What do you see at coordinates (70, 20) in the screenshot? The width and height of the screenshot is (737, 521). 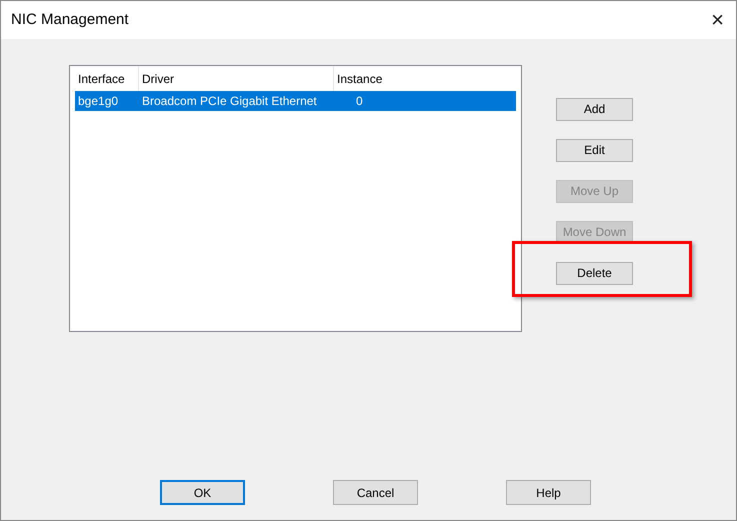 I see `window-title: NIC Management` at bounding box center [70, 20].